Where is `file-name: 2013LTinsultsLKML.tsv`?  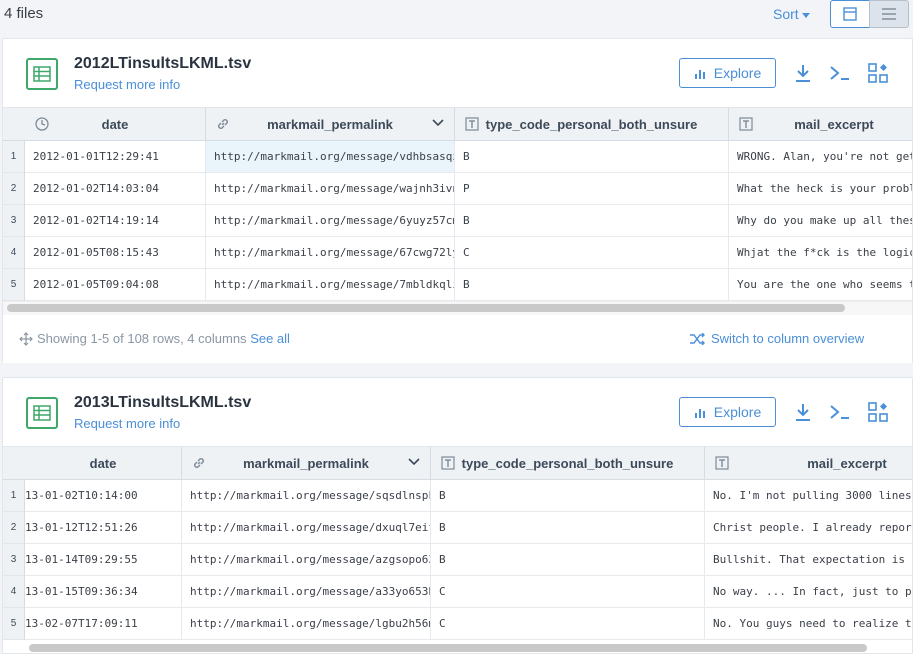 file-name: 2013LTinsultsLKML.tsv is located at coordinates (162, 403).